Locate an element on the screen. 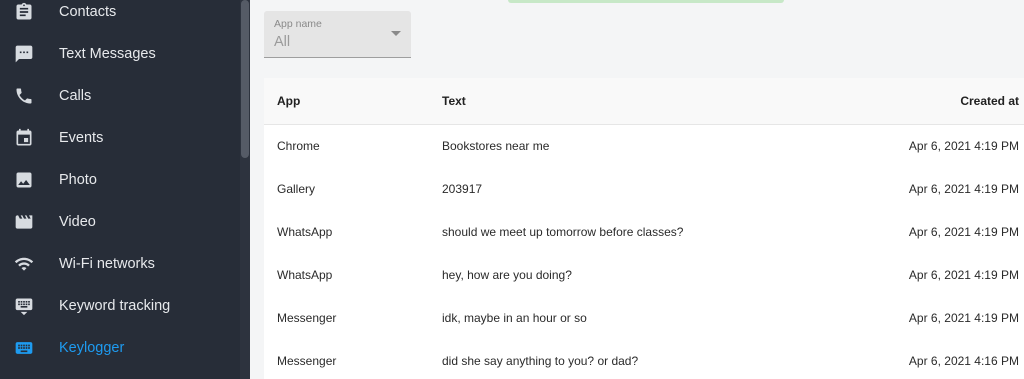  select-label: App name is located at coordinates (298, 24).